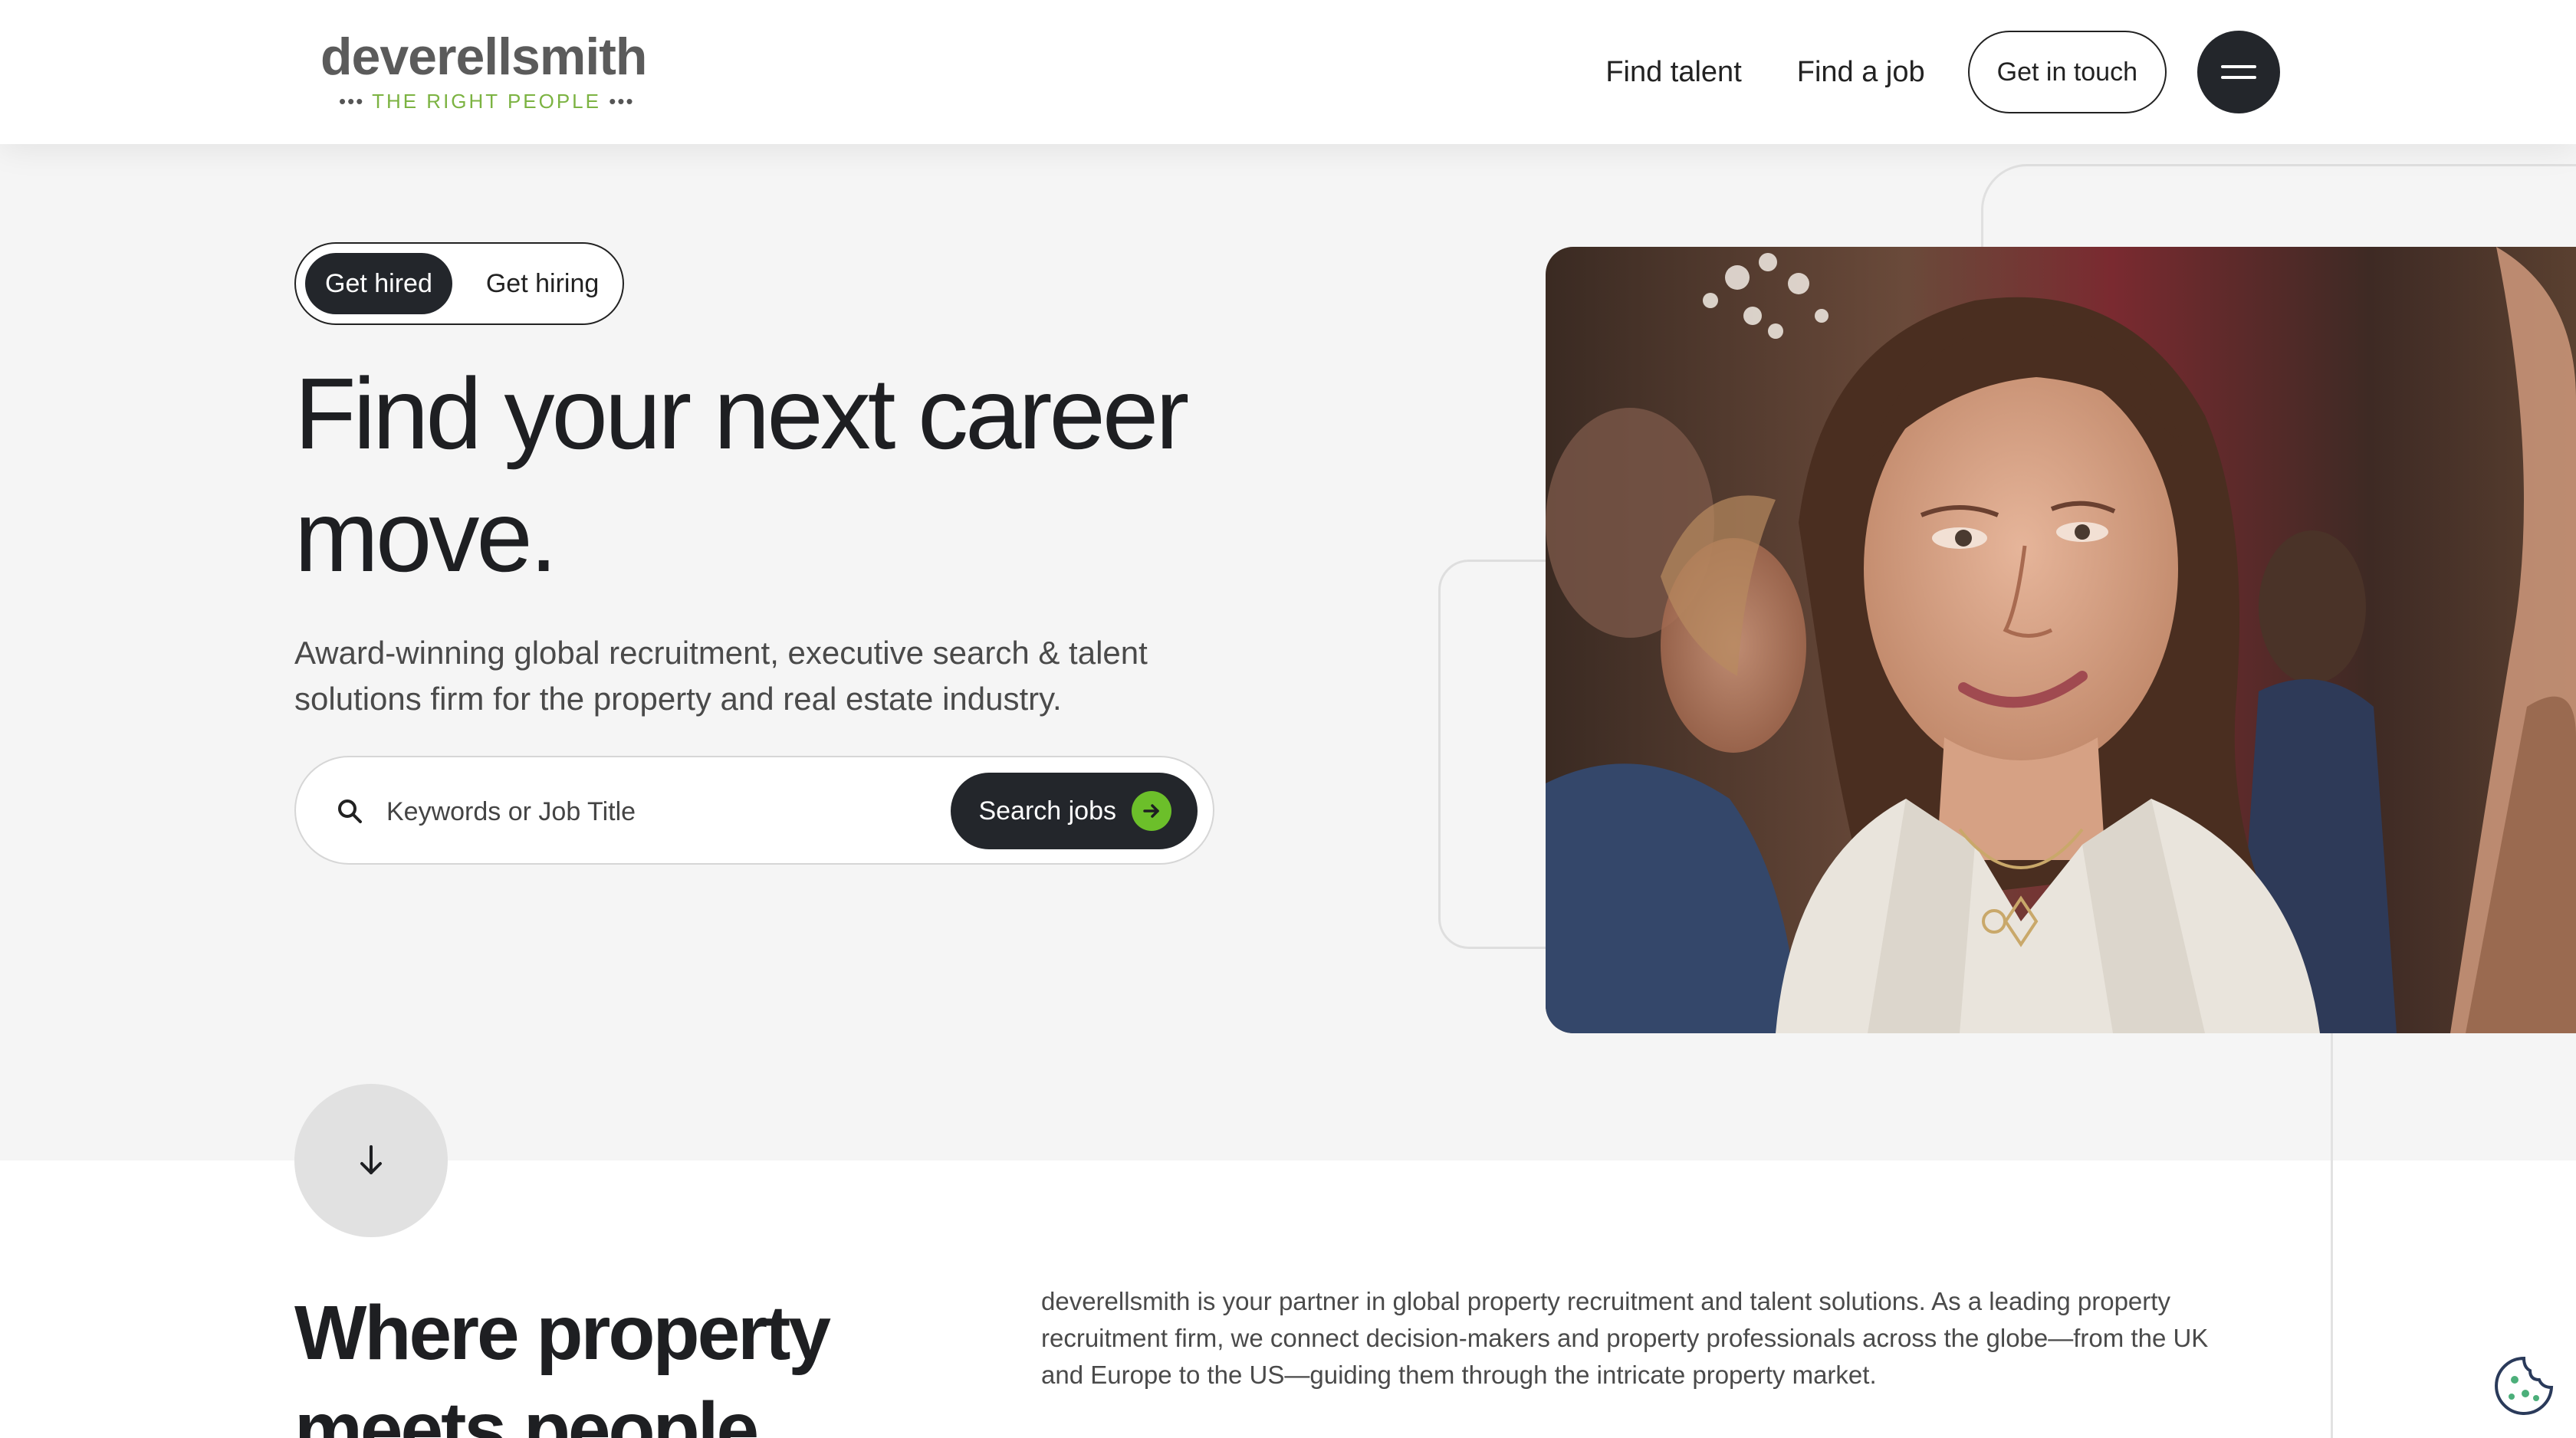 The height and width of the screenshot is (1438, 2576). I want to click on get-in-touch-button: Get in touch, so click(2067, 72).